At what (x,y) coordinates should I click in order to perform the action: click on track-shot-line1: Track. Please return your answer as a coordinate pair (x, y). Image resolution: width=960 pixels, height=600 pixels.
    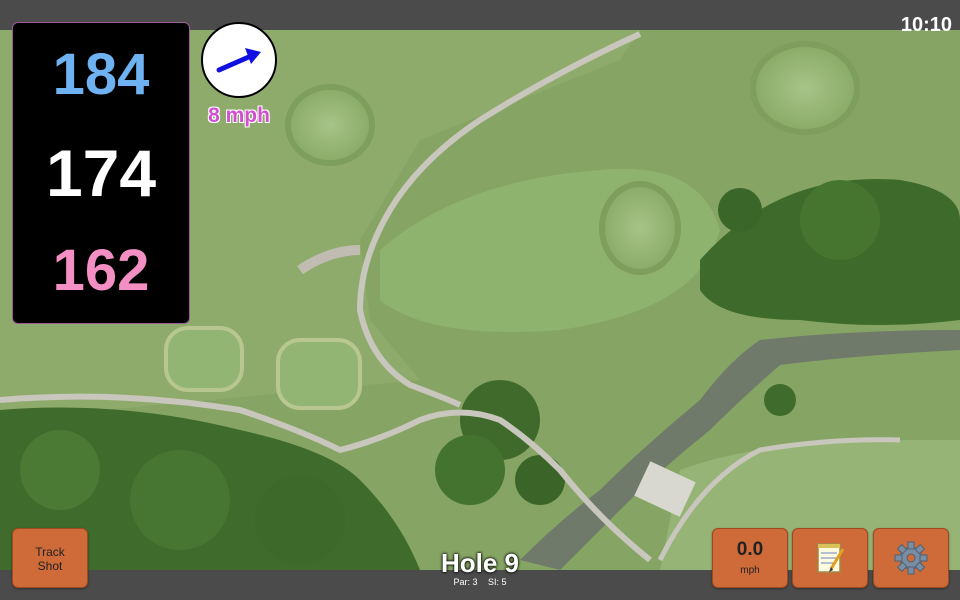
    Looking at the image, I should click on (50, 552).